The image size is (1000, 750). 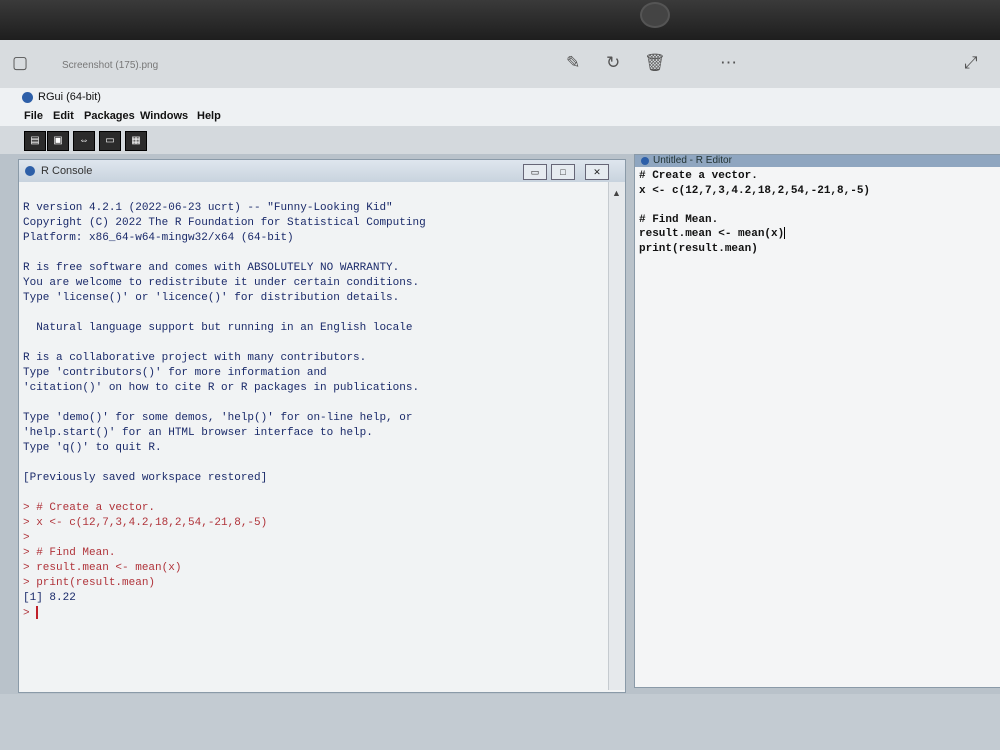 What do you see at coordinates (712, 233) in the screenshot?
I see `editor-code-line: result.mean <- mean(x)` at bounding box center [712, 233].